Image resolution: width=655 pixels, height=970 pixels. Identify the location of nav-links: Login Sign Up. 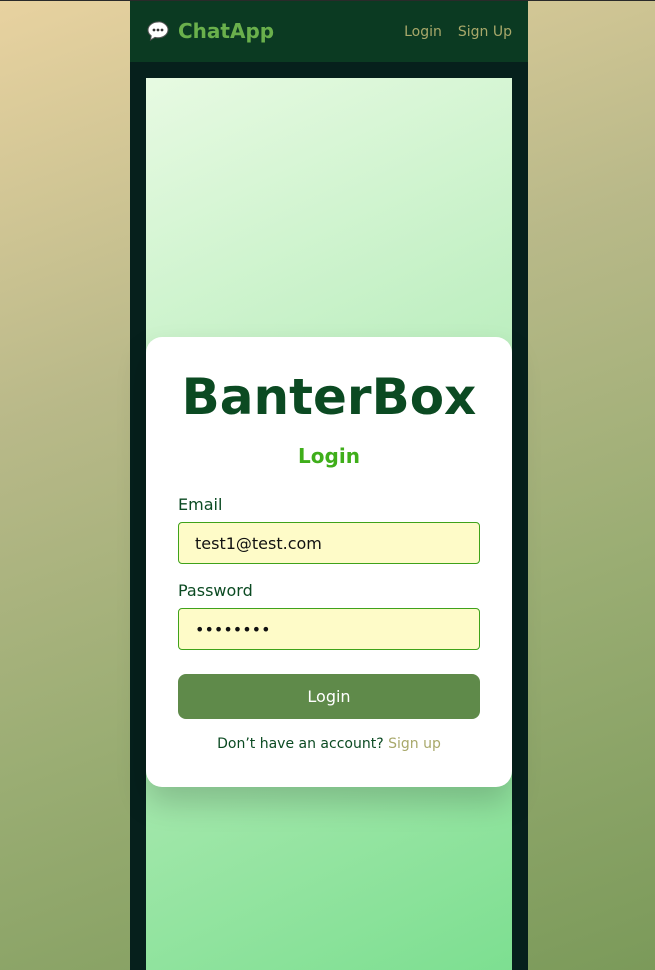
(450, 32).